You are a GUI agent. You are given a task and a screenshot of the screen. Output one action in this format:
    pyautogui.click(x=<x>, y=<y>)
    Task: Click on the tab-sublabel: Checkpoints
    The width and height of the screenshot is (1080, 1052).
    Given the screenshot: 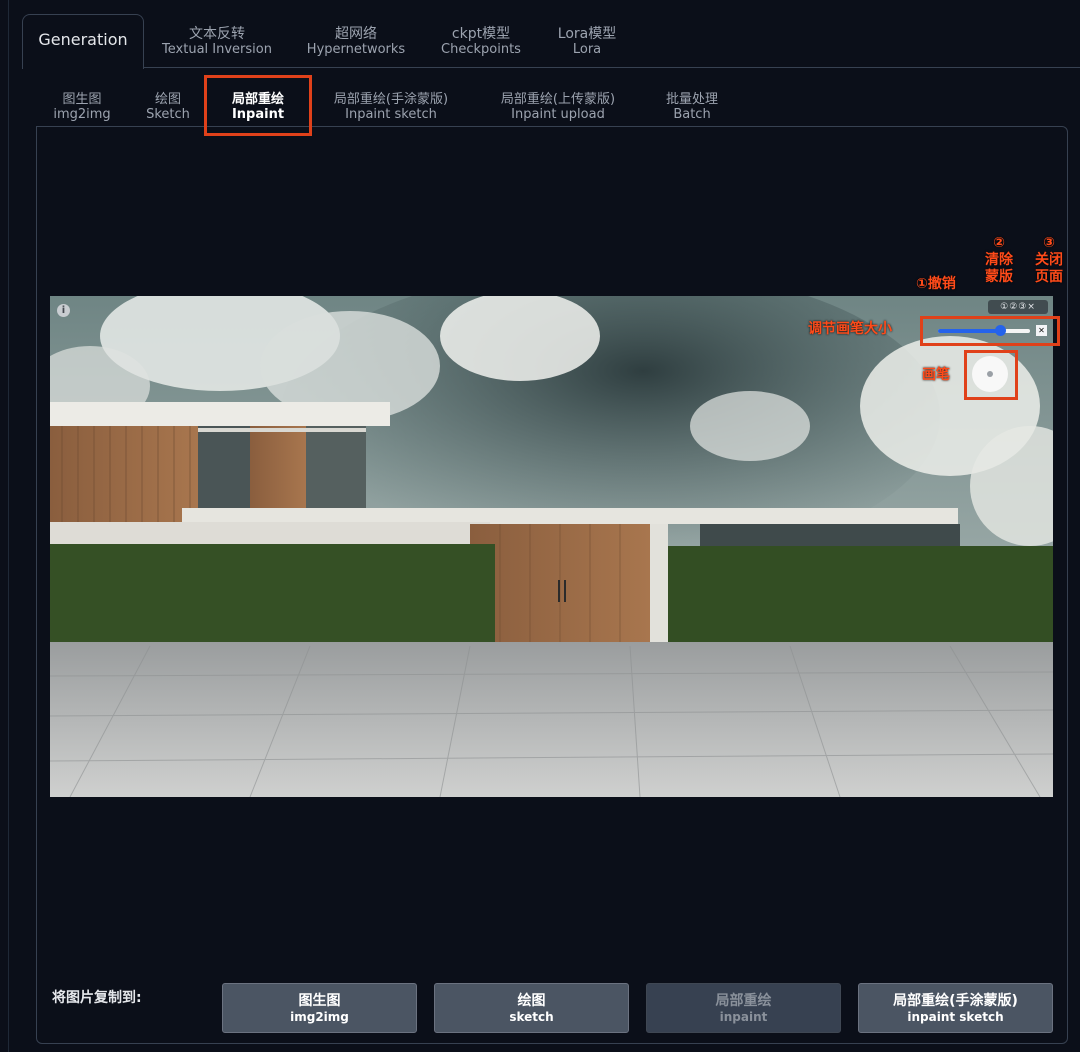 What is the action you would take?
    pyautogui.click(x=481, y=49)
    